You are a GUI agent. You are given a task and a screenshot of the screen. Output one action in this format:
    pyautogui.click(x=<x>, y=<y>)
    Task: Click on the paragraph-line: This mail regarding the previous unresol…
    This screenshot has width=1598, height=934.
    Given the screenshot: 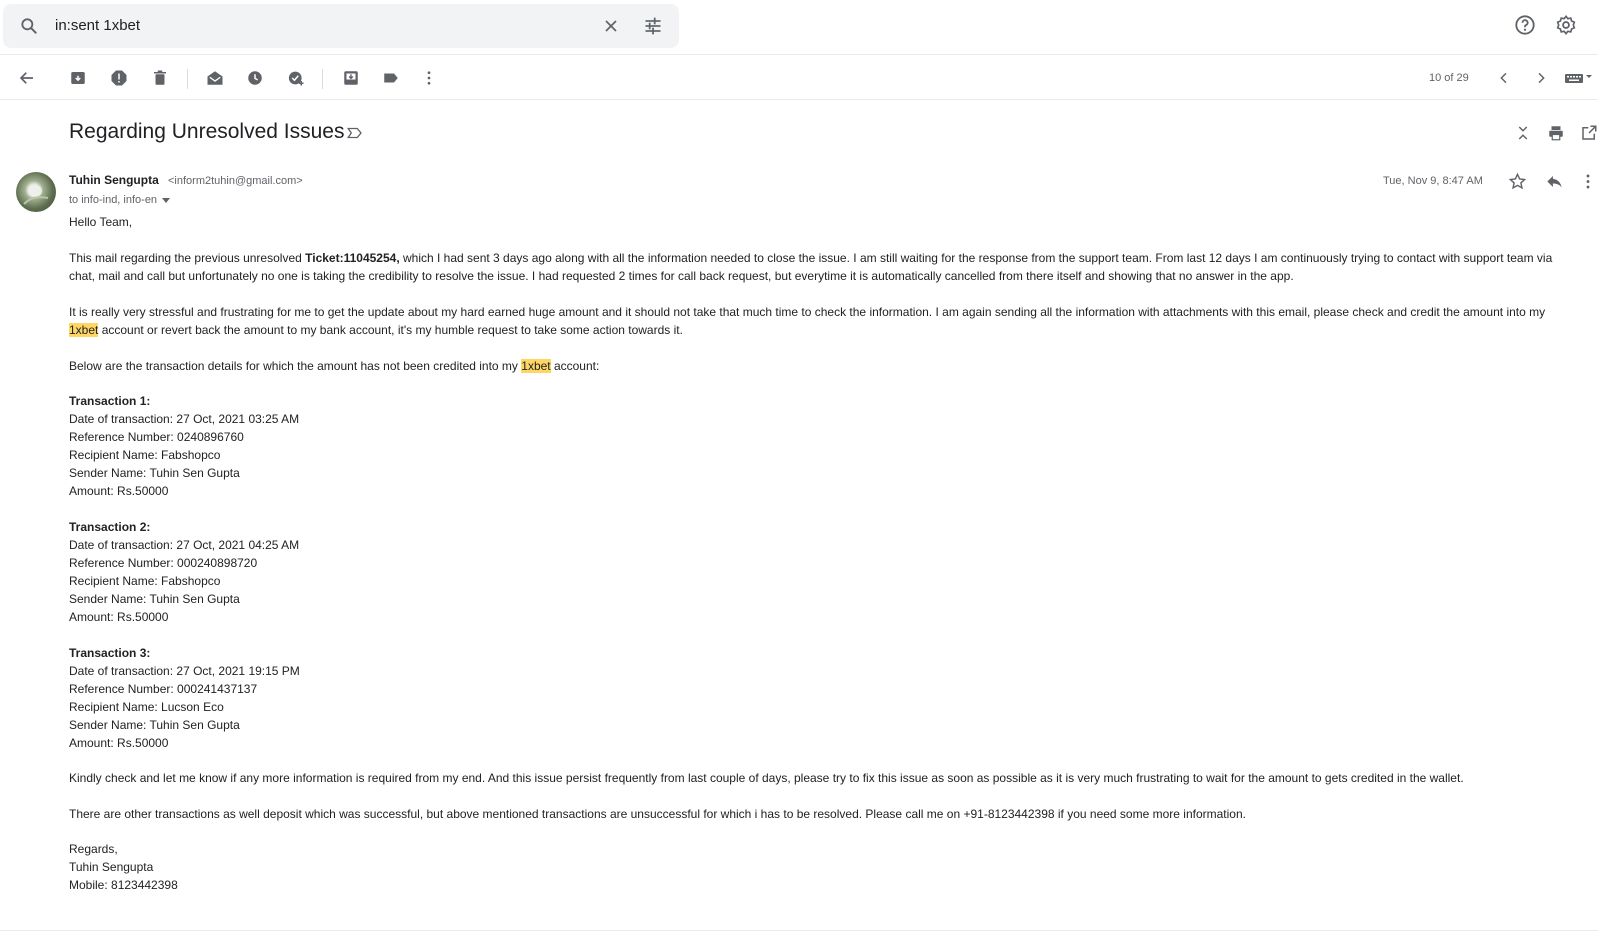 What is the action you would take?
    pyautogui.click(x=810, y=258)
    